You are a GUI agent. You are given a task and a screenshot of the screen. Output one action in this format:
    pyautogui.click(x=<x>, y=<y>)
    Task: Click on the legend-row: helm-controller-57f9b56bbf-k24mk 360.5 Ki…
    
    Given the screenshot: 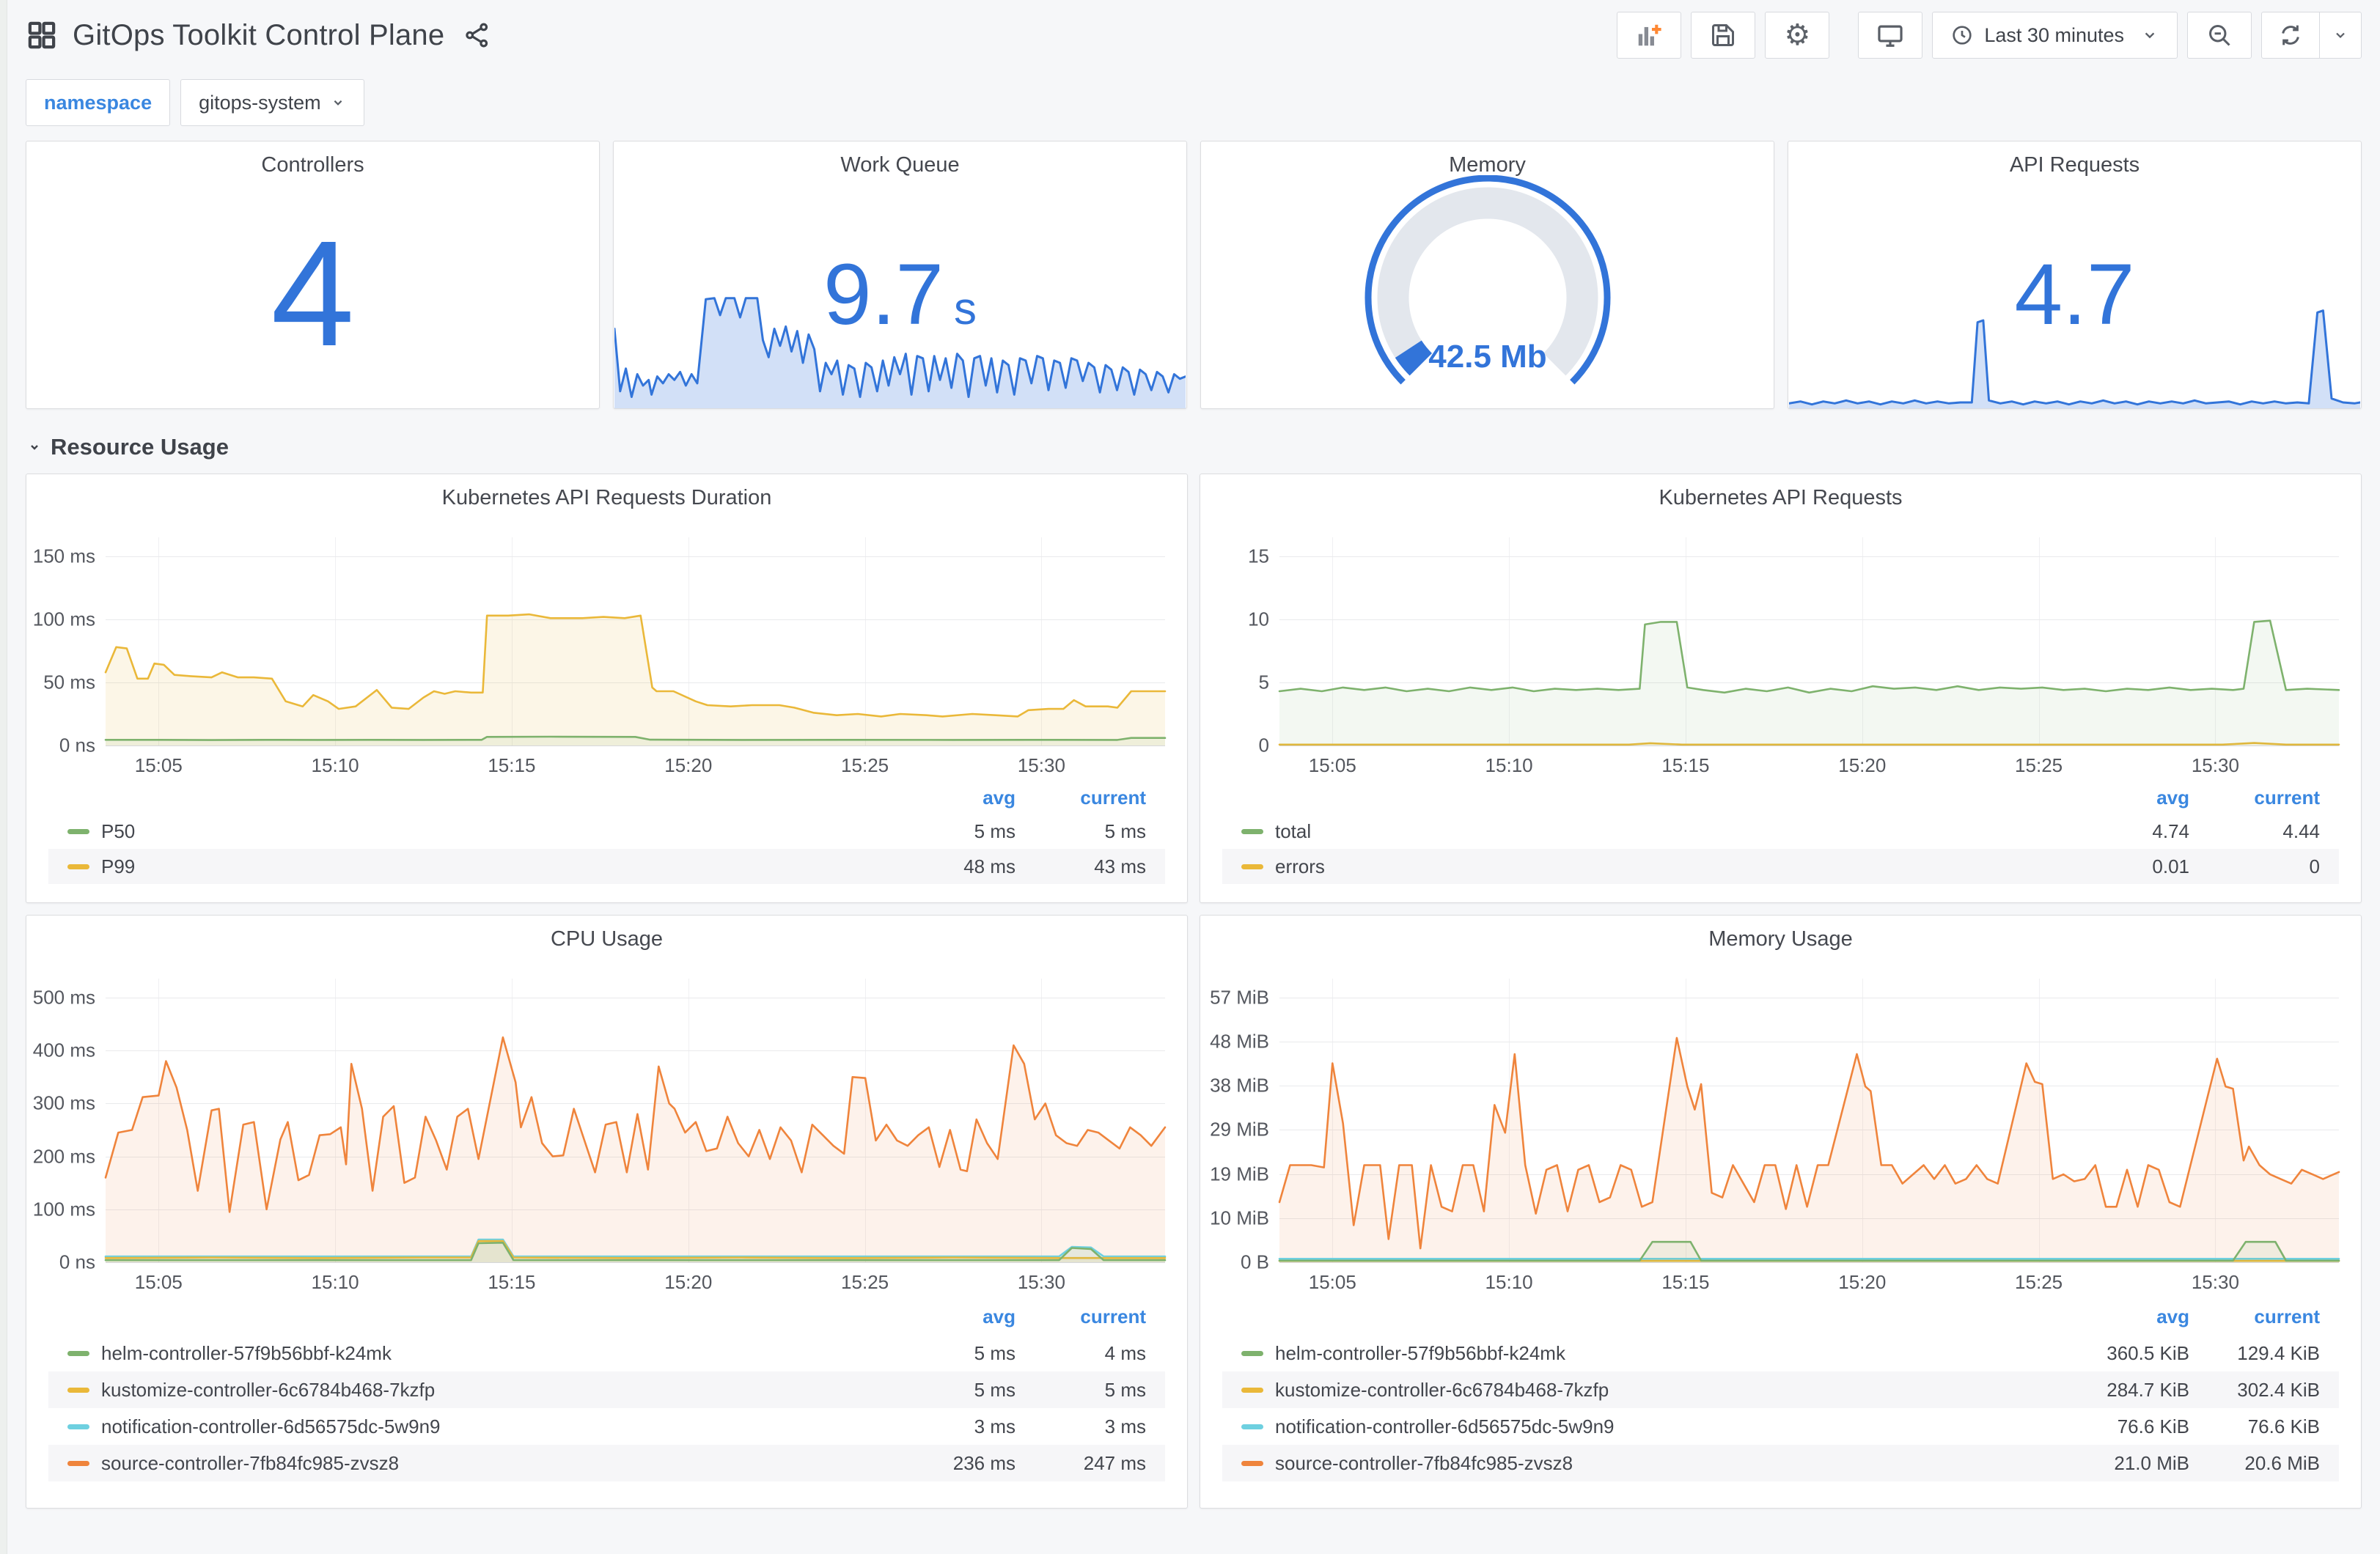 What is the action you would take?
    pyautogui.click(x=1781, y=1353)
    